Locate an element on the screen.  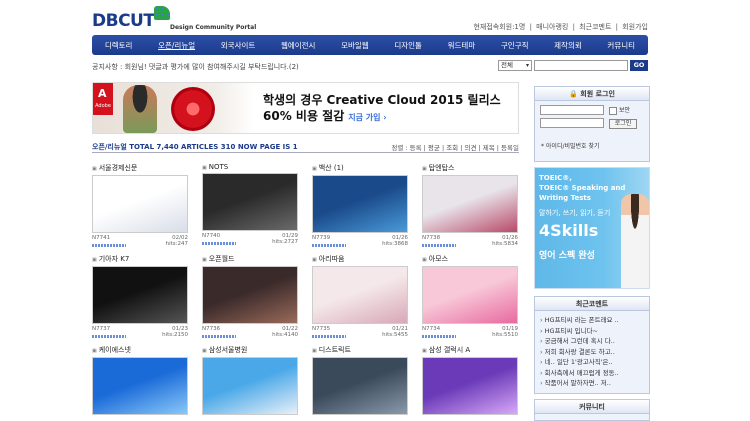
article-title: 아리따움 is located at coordinates (360, 259).